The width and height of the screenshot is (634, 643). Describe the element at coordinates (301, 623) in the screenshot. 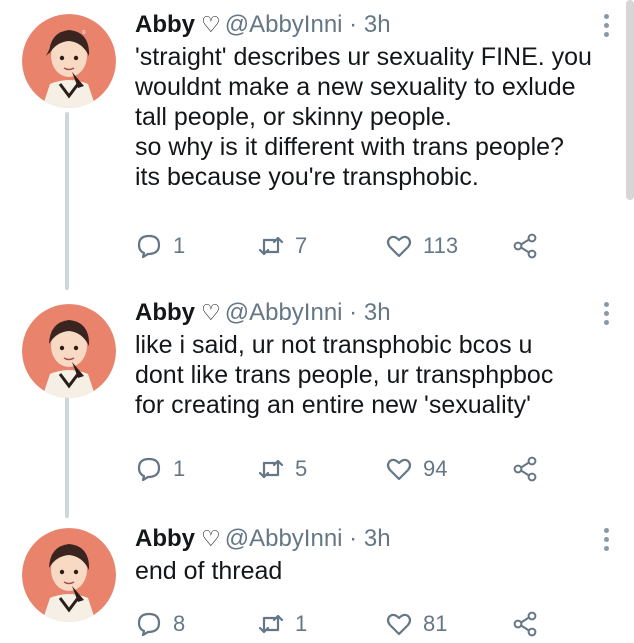

I see `retweet-count: 1` at that location.